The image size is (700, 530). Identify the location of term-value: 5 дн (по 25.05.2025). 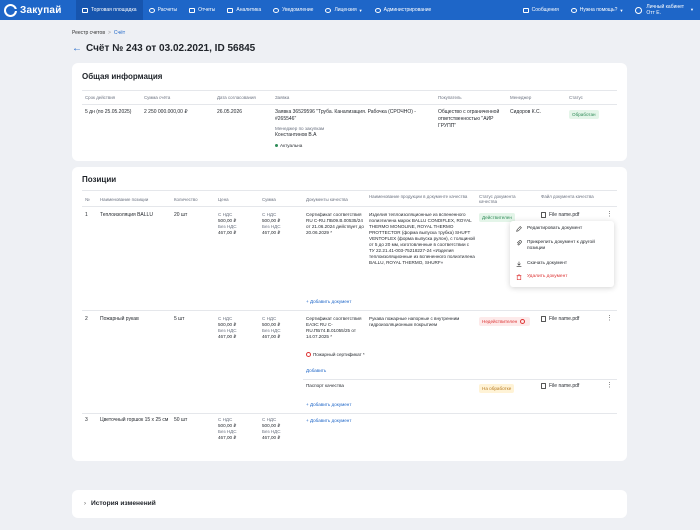
(108, 112).